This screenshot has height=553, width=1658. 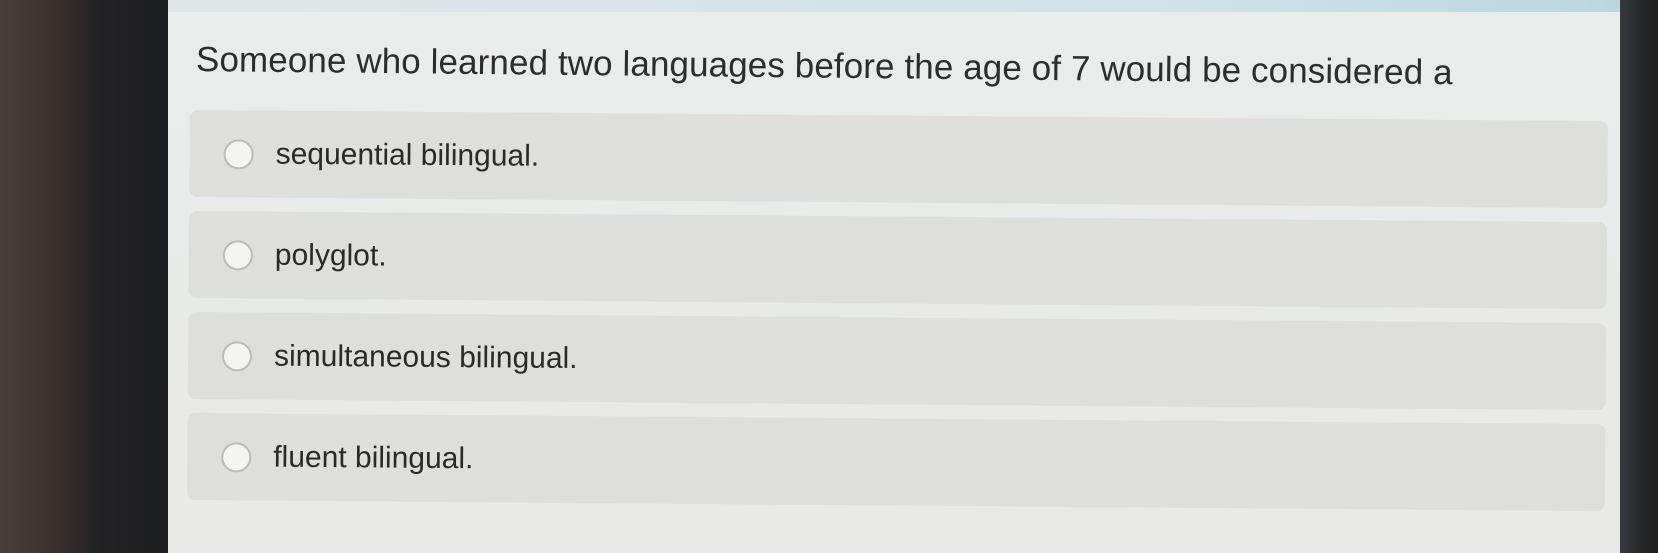 I want to click on monitor-bezel-left, so click(x=87, y=276).